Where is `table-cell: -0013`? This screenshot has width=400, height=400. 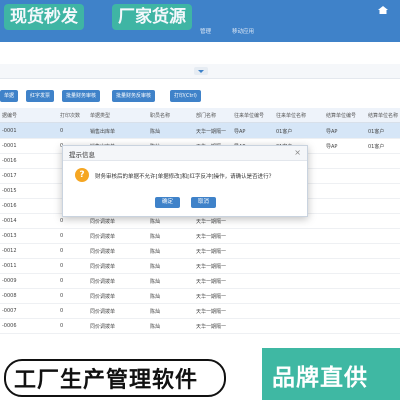
table-cell: -0013 is located at coordinates (9, 236).